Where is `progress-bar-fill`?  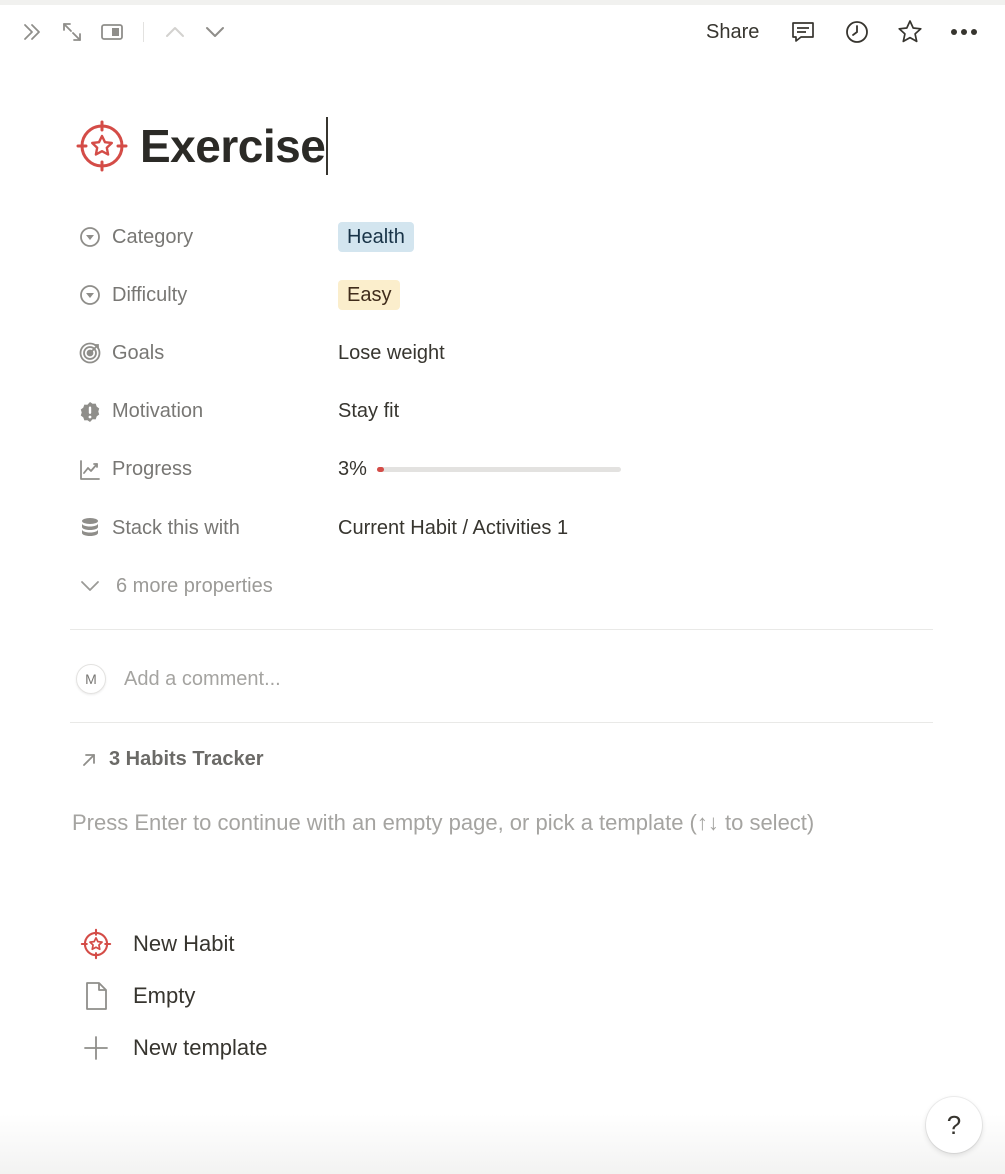 progress-bar-fill is located at coordinates (380, 470).